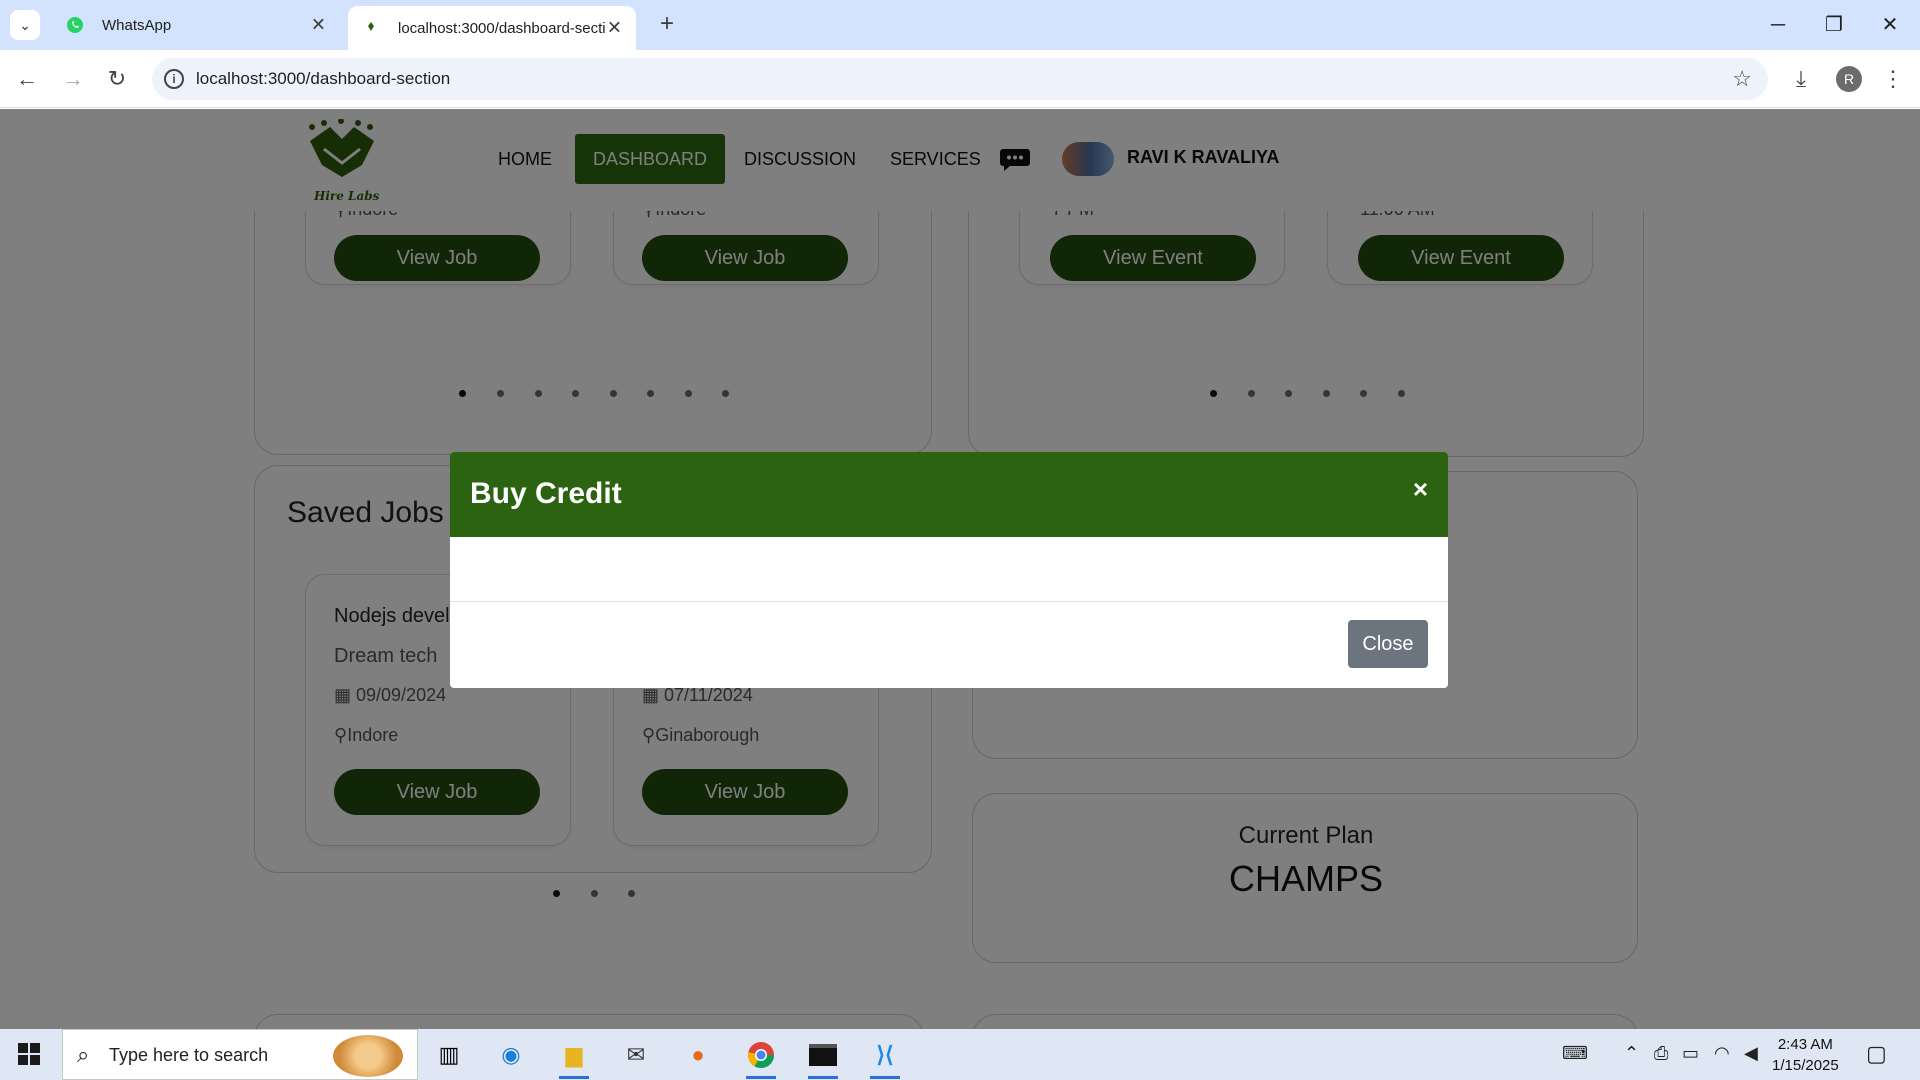 The image size is (1920, 1080). What do you see at coordinates (949, 494) in the screenshot?
I see `modal-header: Buy Credit ×` at bounding box center [949, 494].